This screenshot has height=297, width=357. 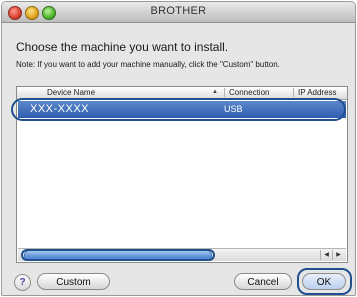 I want to click on horizontal-scrollbar: ◀ ▶, so click(x=182, y=254).